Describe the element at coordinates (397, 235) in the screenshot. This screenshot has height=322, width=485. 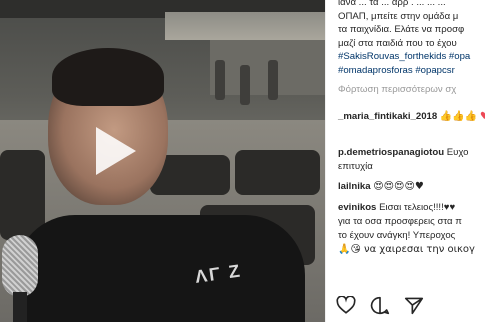
I see `comment-text: το έχουν ανάγκη! Υπεροχος` at that location.